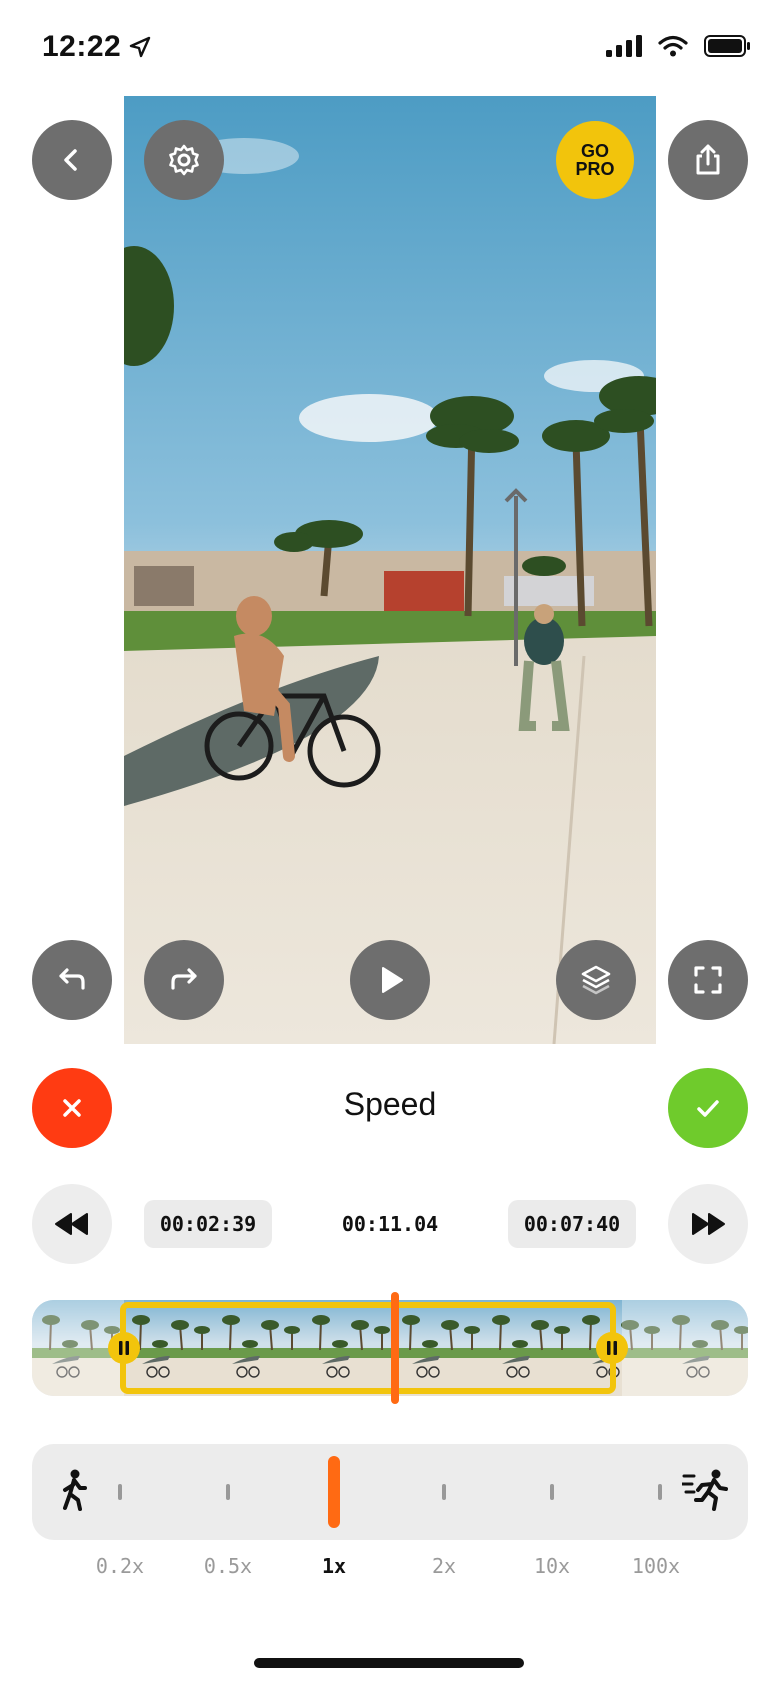 The image size is (780, 1688). I want to click on share-button, so click(708, 160).